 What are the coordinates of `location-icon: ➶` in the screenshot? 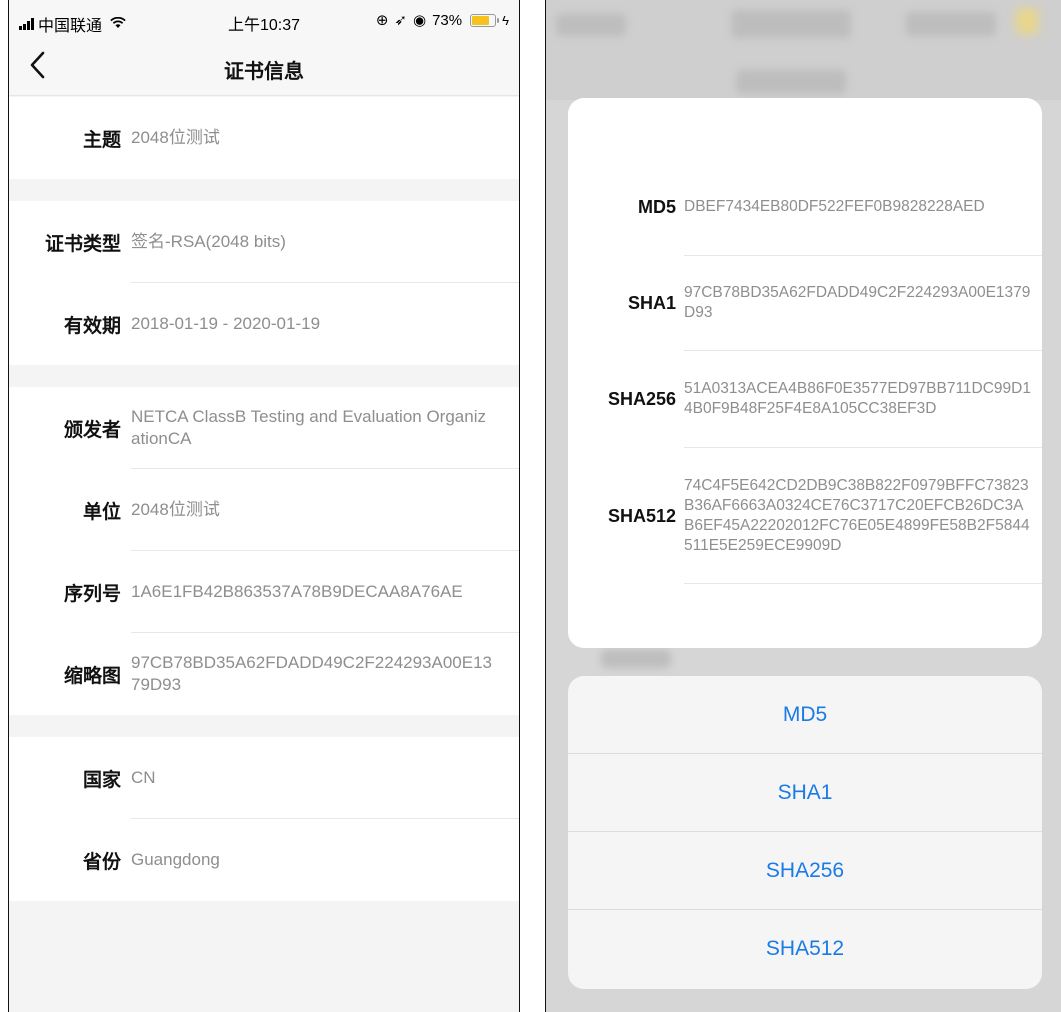 It's located at (400, 20).